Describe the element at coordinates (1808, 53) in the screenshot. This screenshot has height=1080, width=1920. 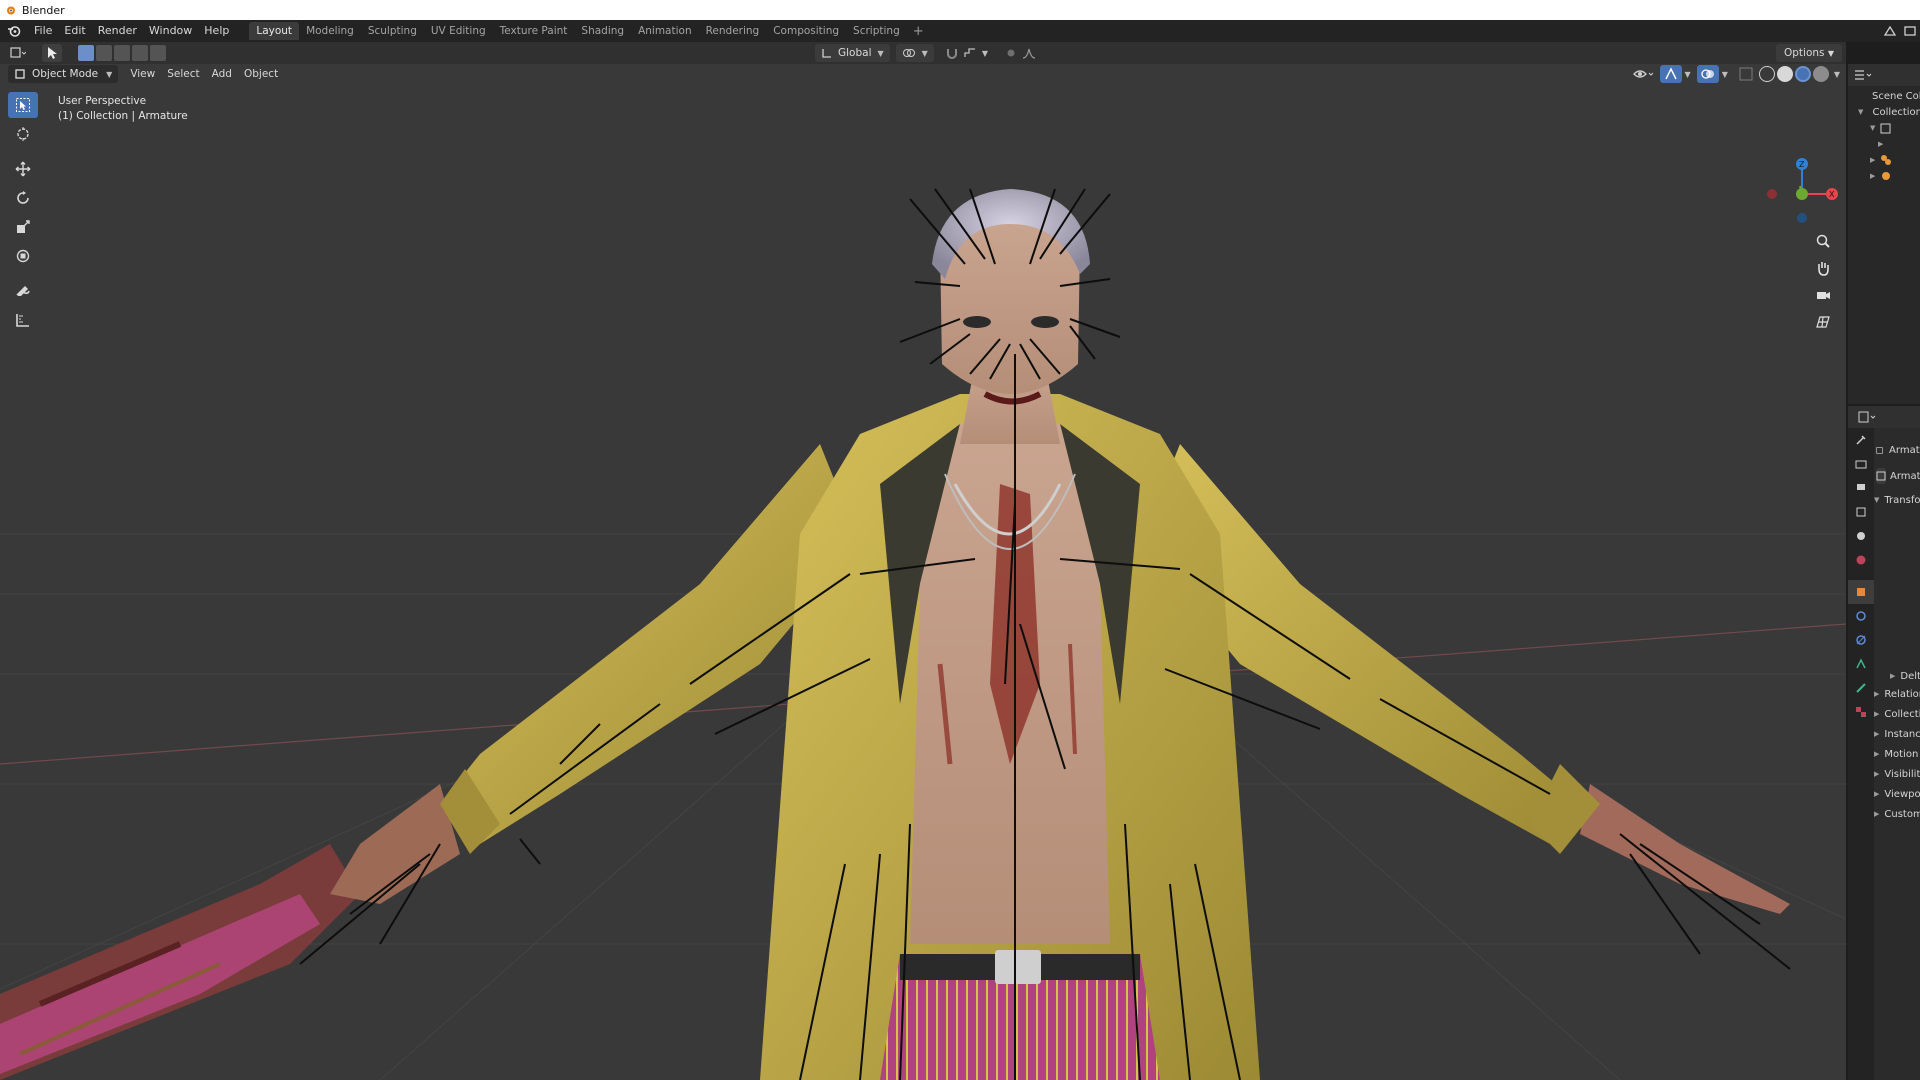
I see `options-dropdown: Options ▼` at that location.